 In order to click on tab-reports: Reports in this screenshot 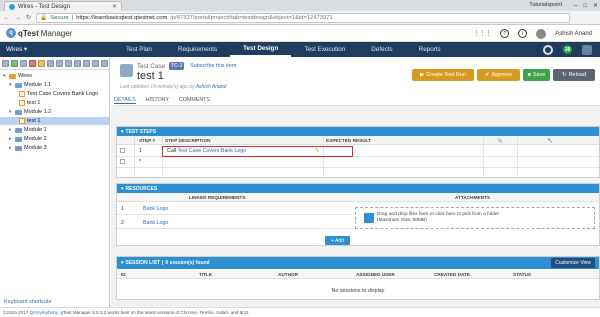, I will do `click(430, 49)`.